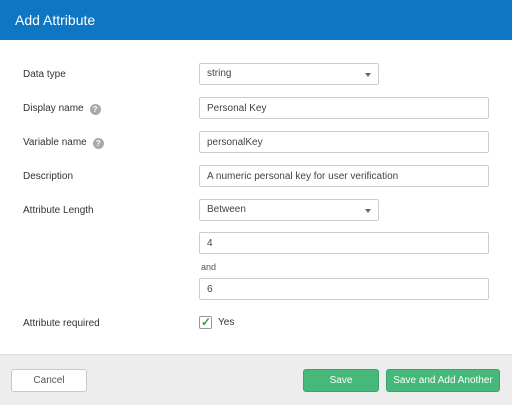  What do you see at coordinates (49, 380) in the screenshot?
I see `cancel-button: Cancel` at bounding box center [49, 380].